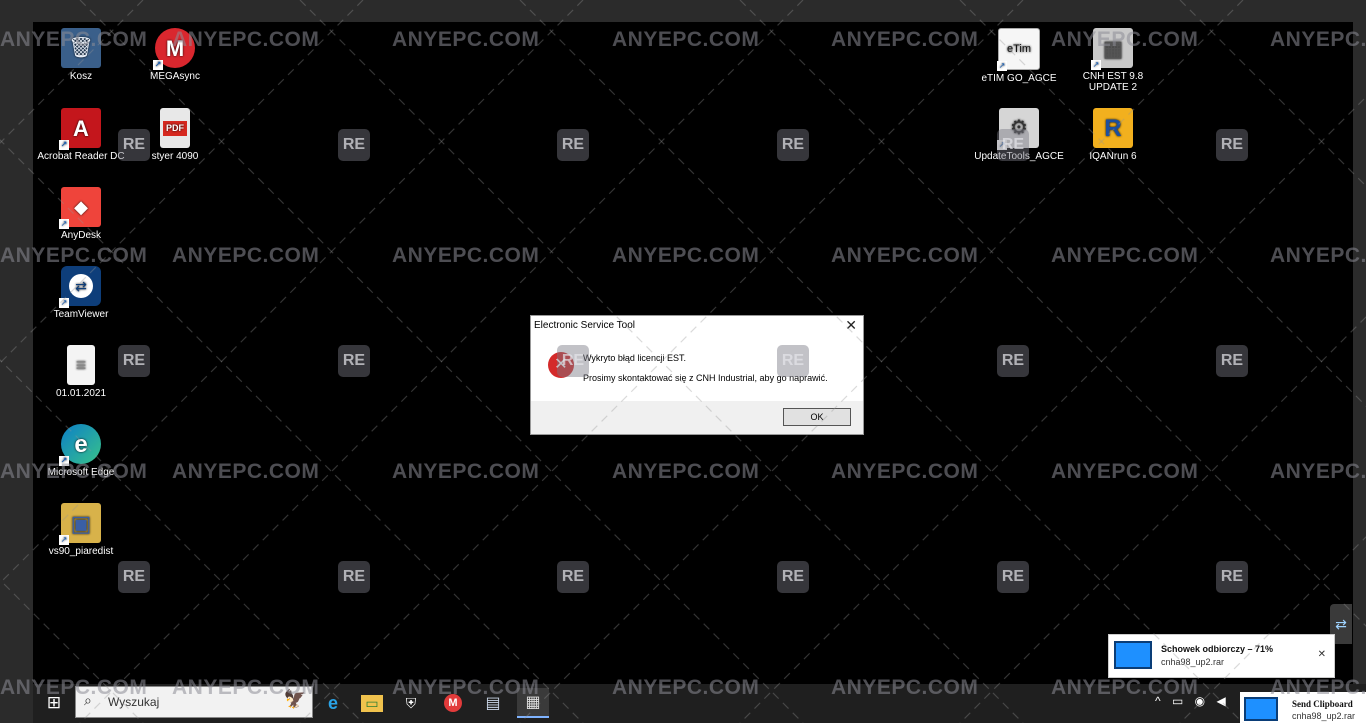 This screenshot has width=1366, height=723. I want to click on megasync-taskbar-button: M, so click(453, 703).